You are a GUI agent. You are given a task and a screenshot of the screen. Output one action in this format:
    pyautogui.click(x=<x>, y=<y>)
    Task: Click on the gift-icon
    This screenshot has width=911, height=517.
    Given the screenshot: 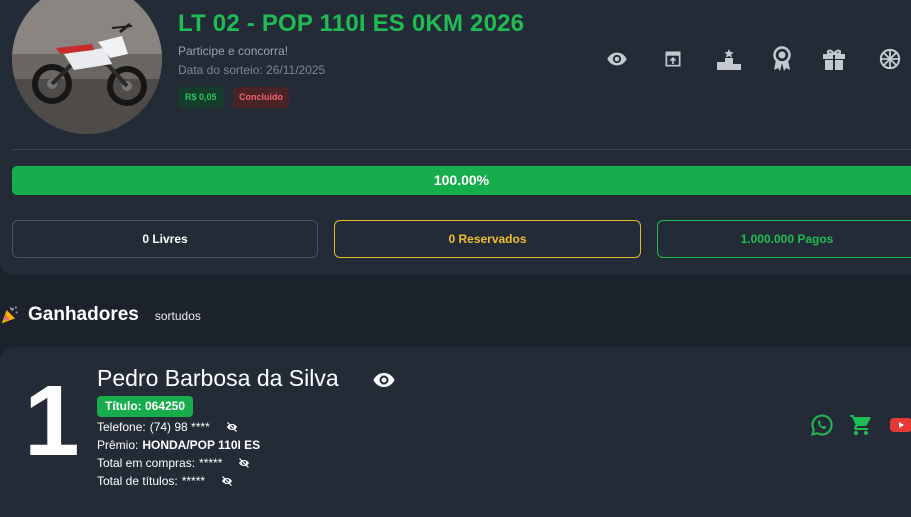 What is the action you would take?
    pyautogui.click(x=834, y=59)
    